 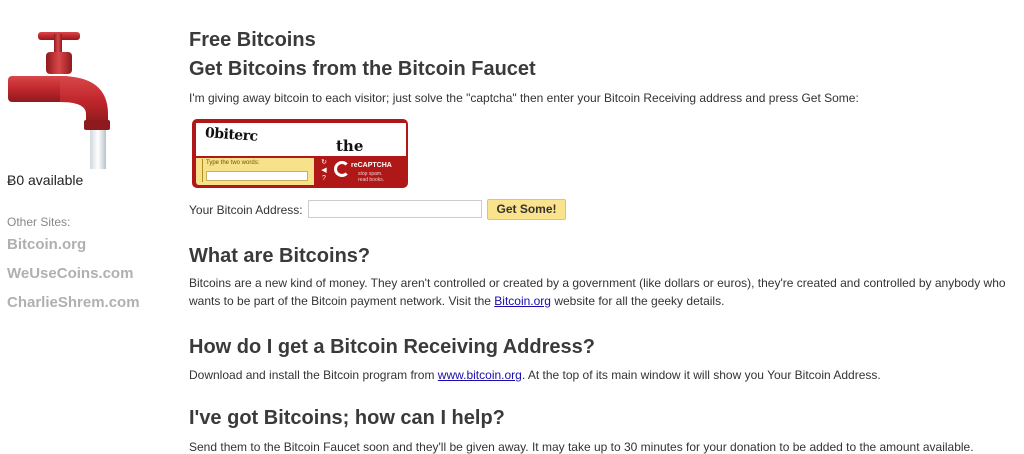 What do you see at coordinates (371, 180) in the screenshot?
I see `recaptcha-tagline-2: read books.` at bounding box center [371, 180].